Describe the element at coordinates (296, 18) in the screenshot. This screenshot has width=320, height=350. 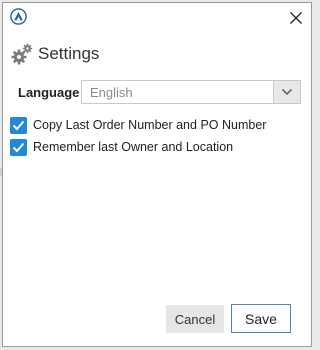
I see `close-icon` at that location.